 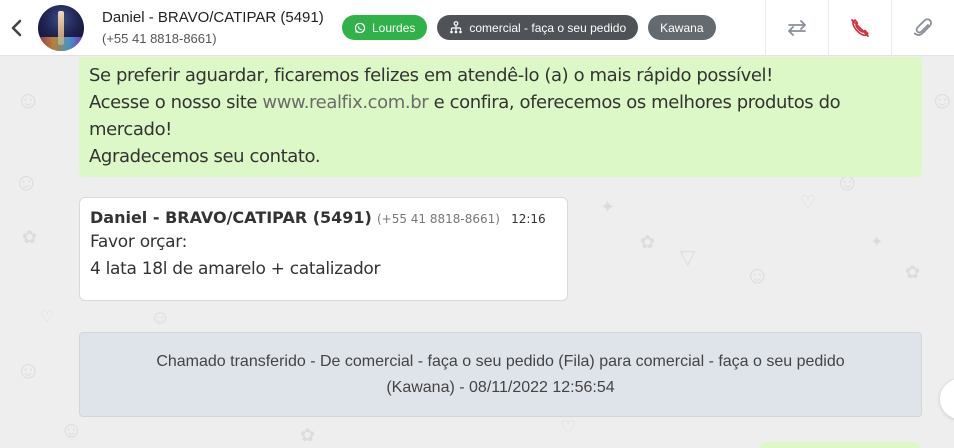 I want to click on sender-phone: (+55 41 8818-8661), so click(x=438, y=219).